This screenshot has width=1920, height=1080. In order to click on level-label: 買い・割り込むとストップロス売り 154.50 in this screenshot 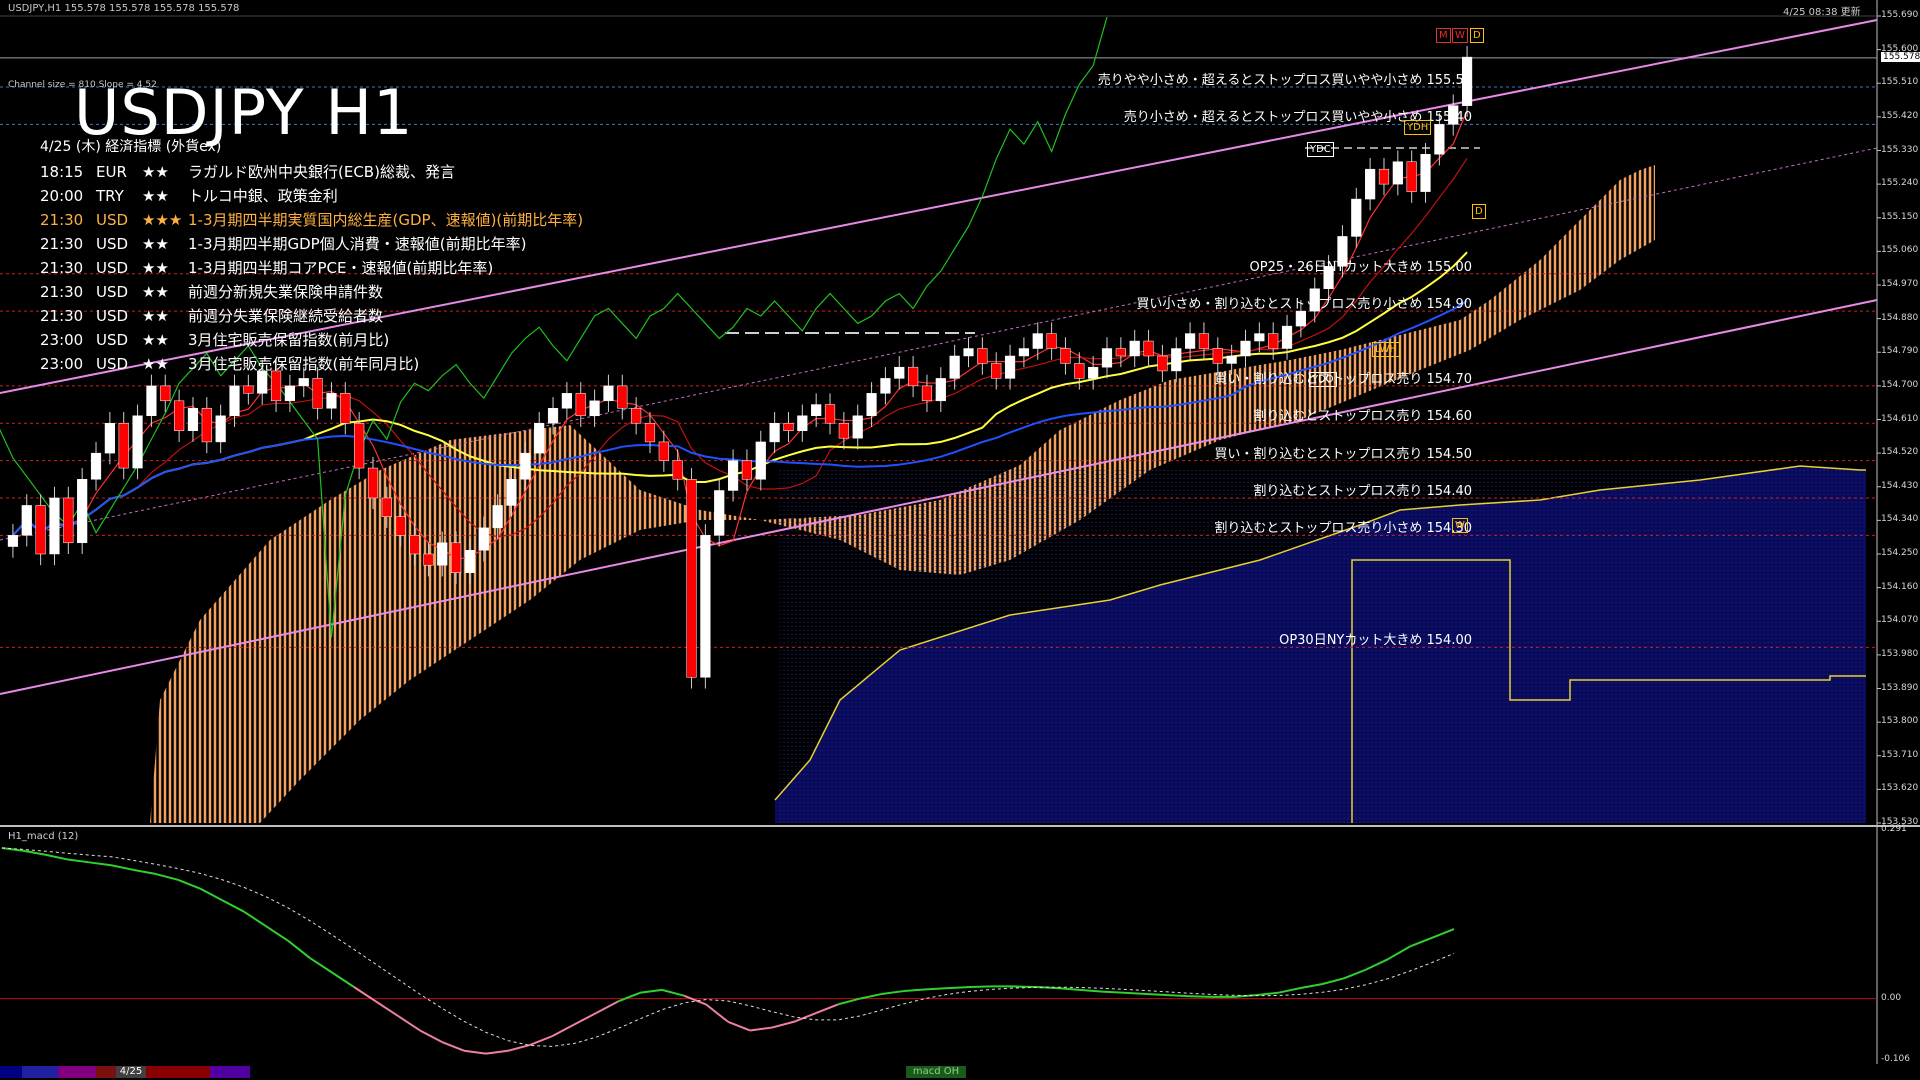, I will do `click(1343, 454)`.